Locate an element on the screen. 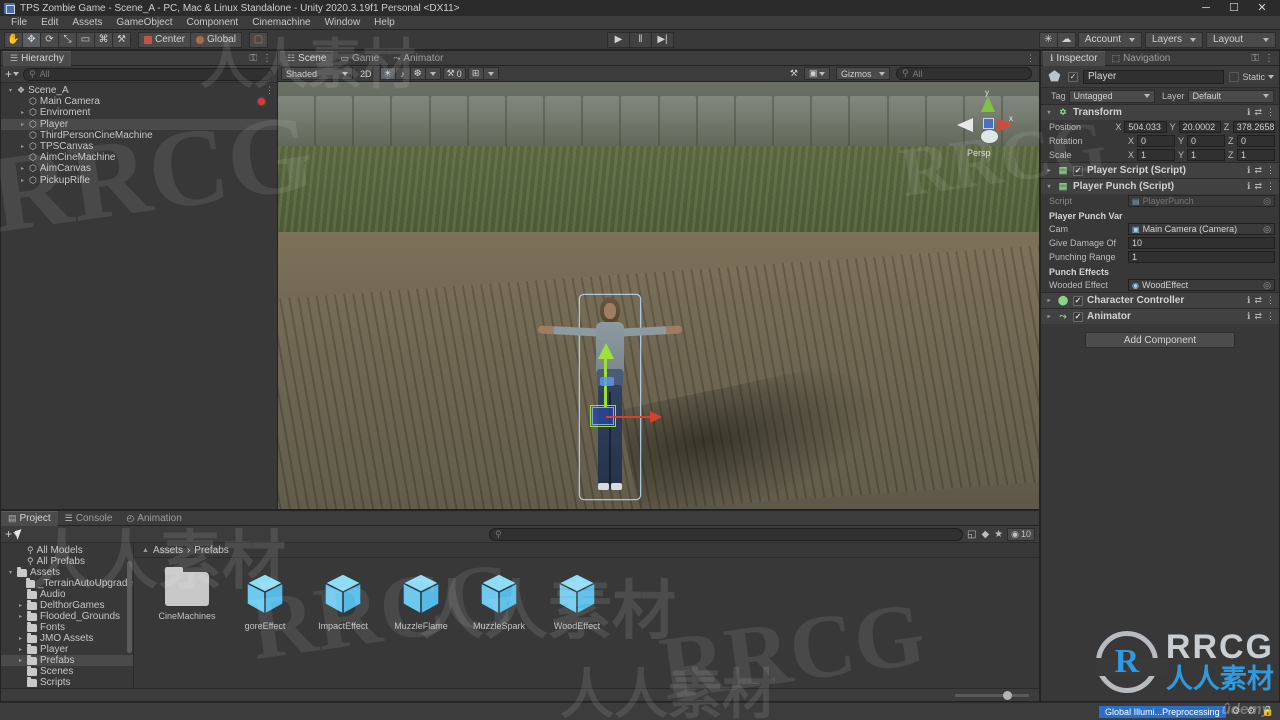  move-gizmo is located at coordinates (657, 395).